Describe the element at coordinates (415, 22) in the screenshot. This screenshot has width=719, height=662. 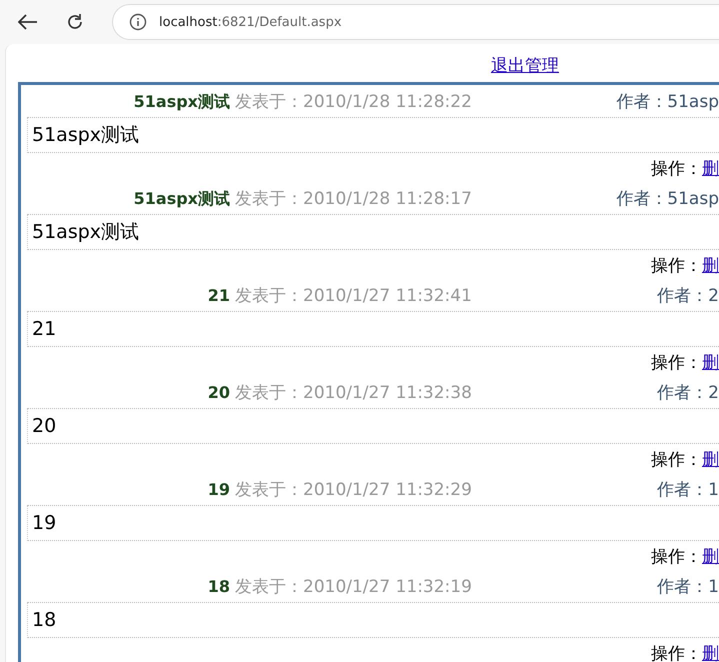
I see `address-bar: localhost:6821/Default.aspx` at that location.